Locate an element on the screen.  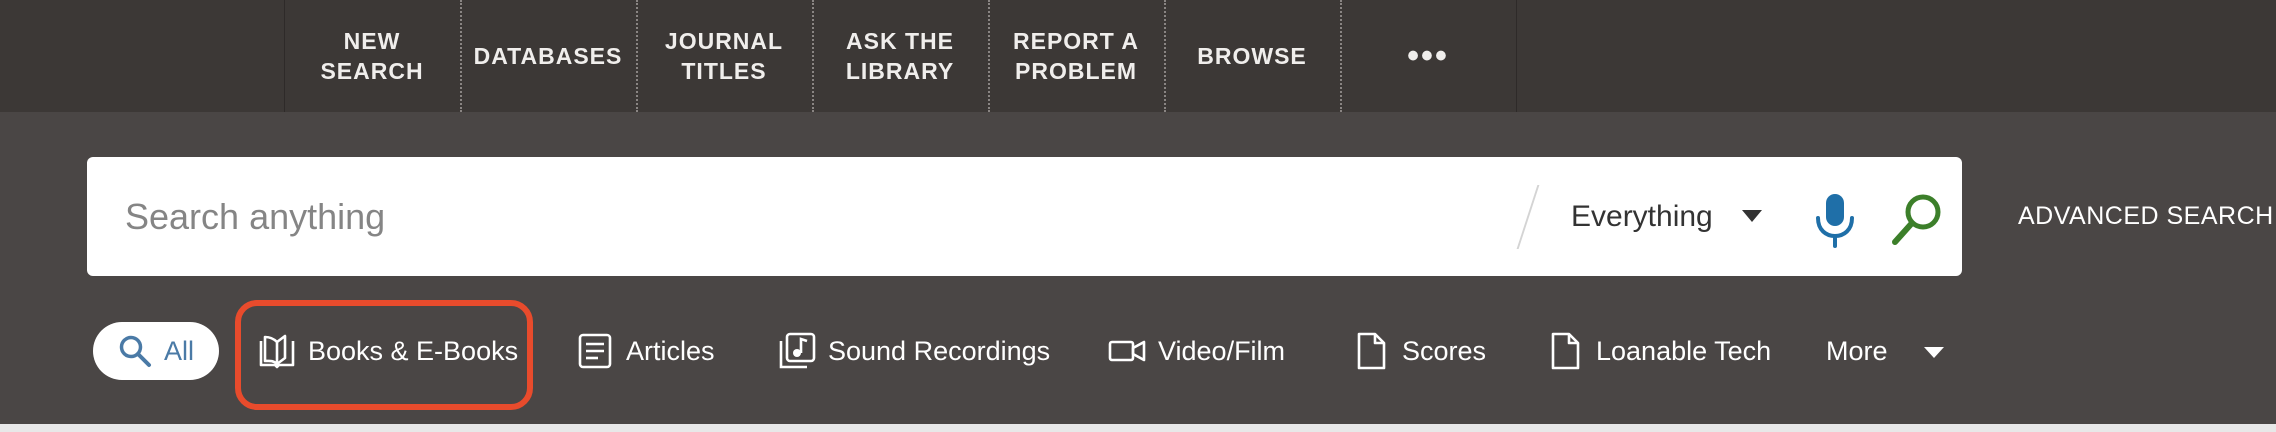
filter-label: Articles is located at coordinates (670, 350).